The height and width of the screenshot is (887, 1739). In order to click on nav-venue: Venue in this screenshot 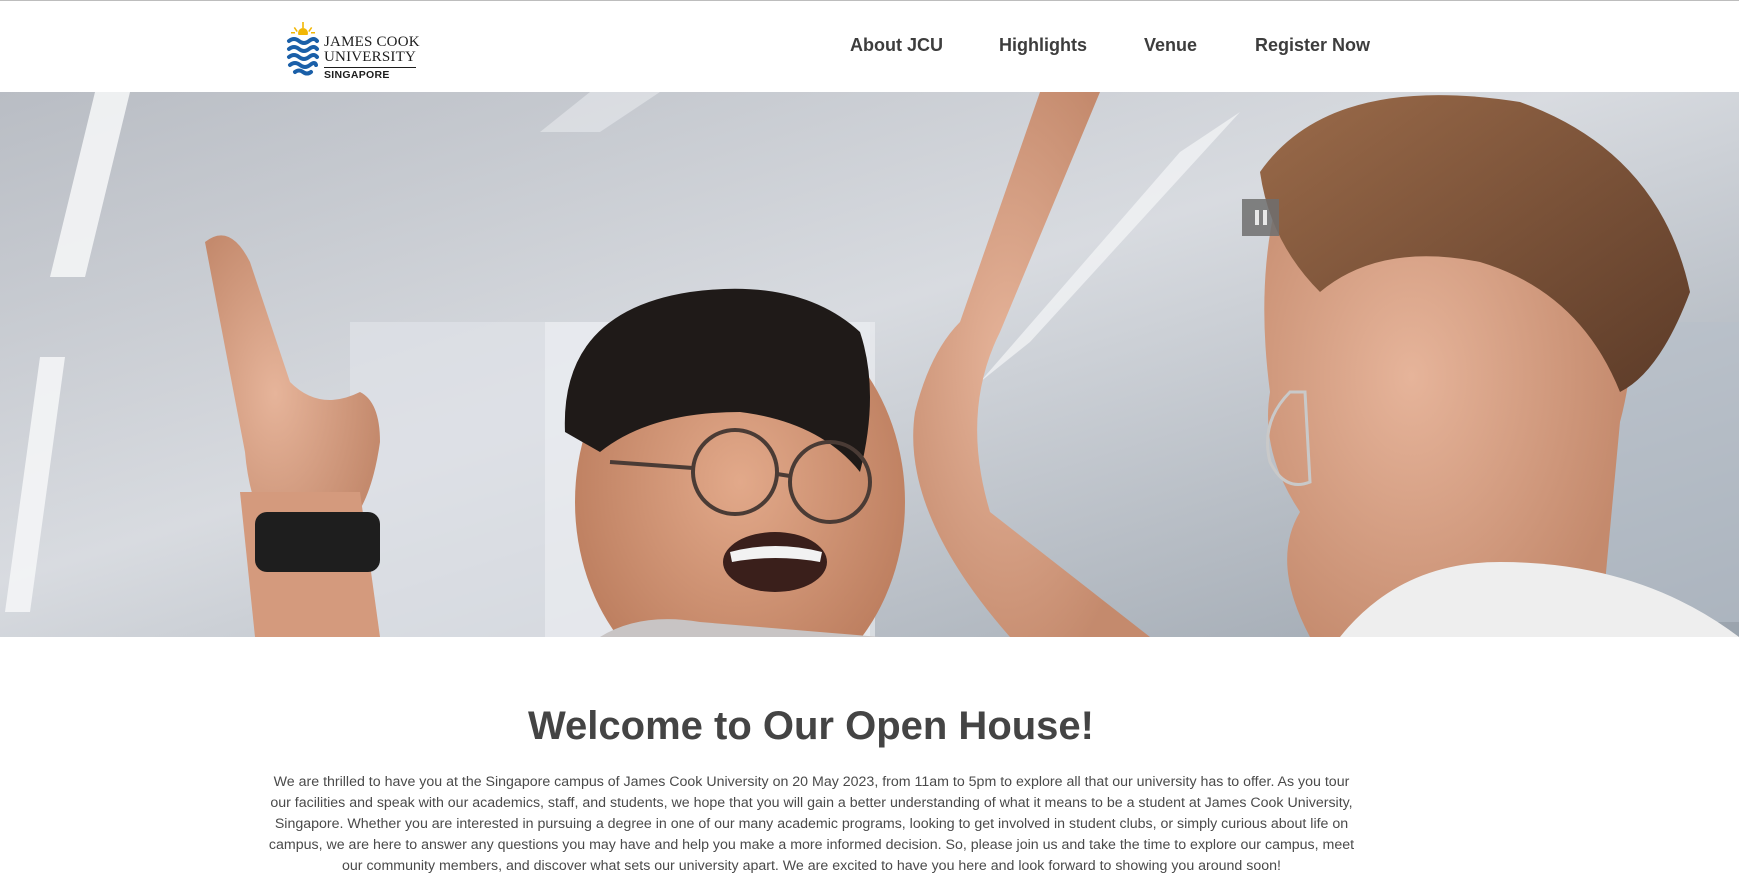, I will do `click(1170, 45)`.